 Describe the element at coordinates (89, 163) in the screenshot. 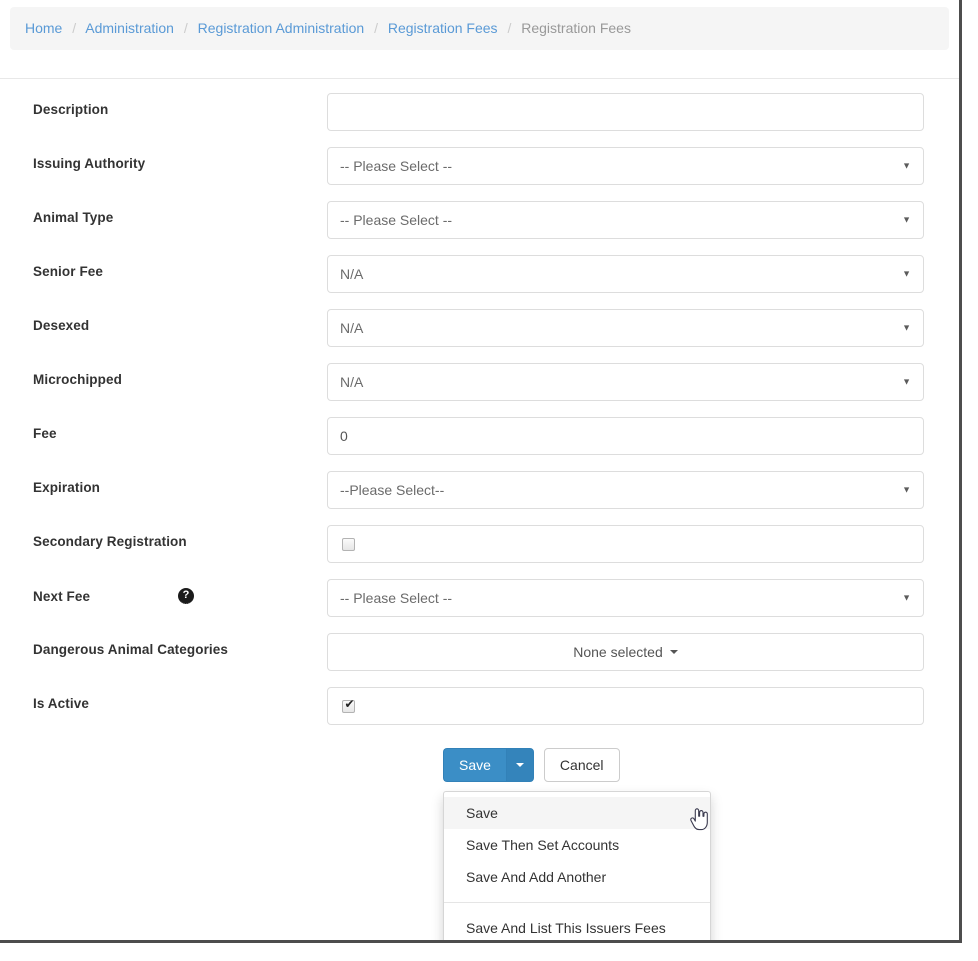

I see `label-issuing-authority: Issuing Authority` at that location.